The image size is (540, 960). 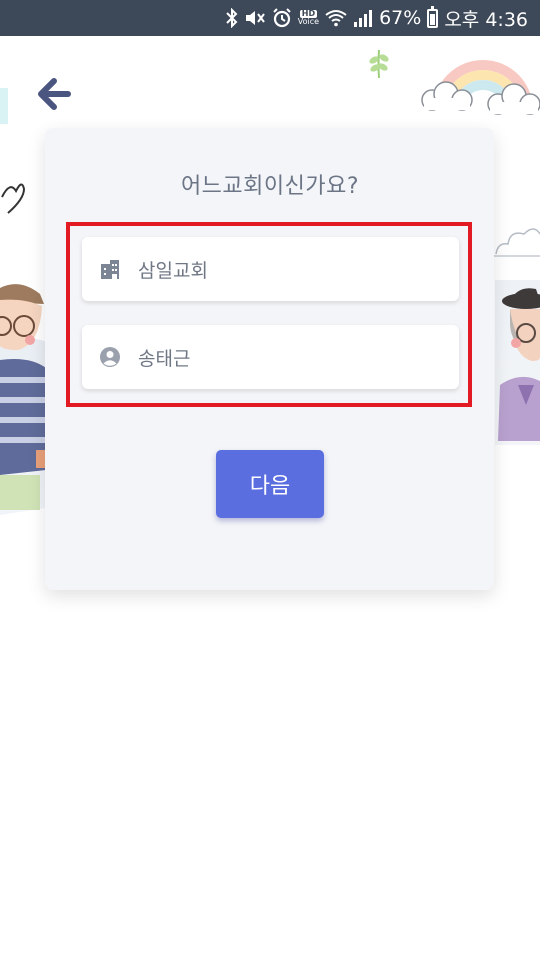 I want to click on cloud-outline-decoration, so click(x=517, y=242).